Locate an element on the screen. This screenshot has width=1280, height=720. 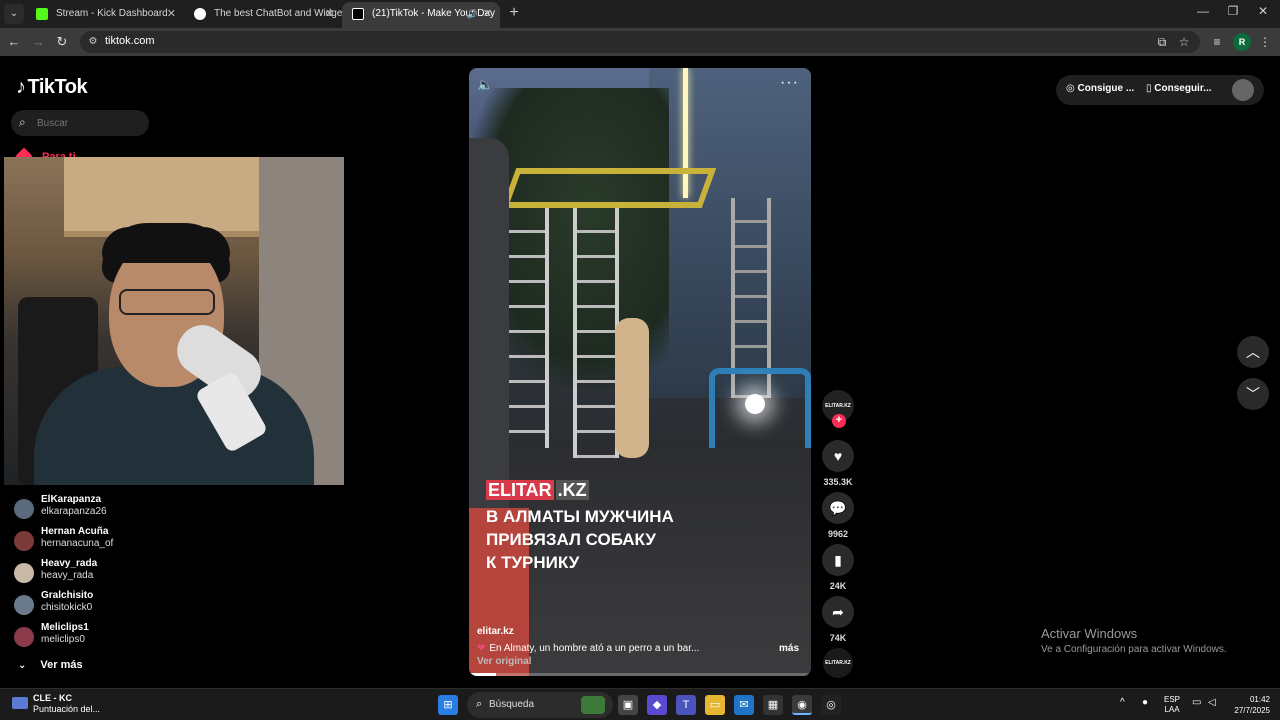
list-item: Heavy_rada heavy_rada is located at coordinates (114, 574).